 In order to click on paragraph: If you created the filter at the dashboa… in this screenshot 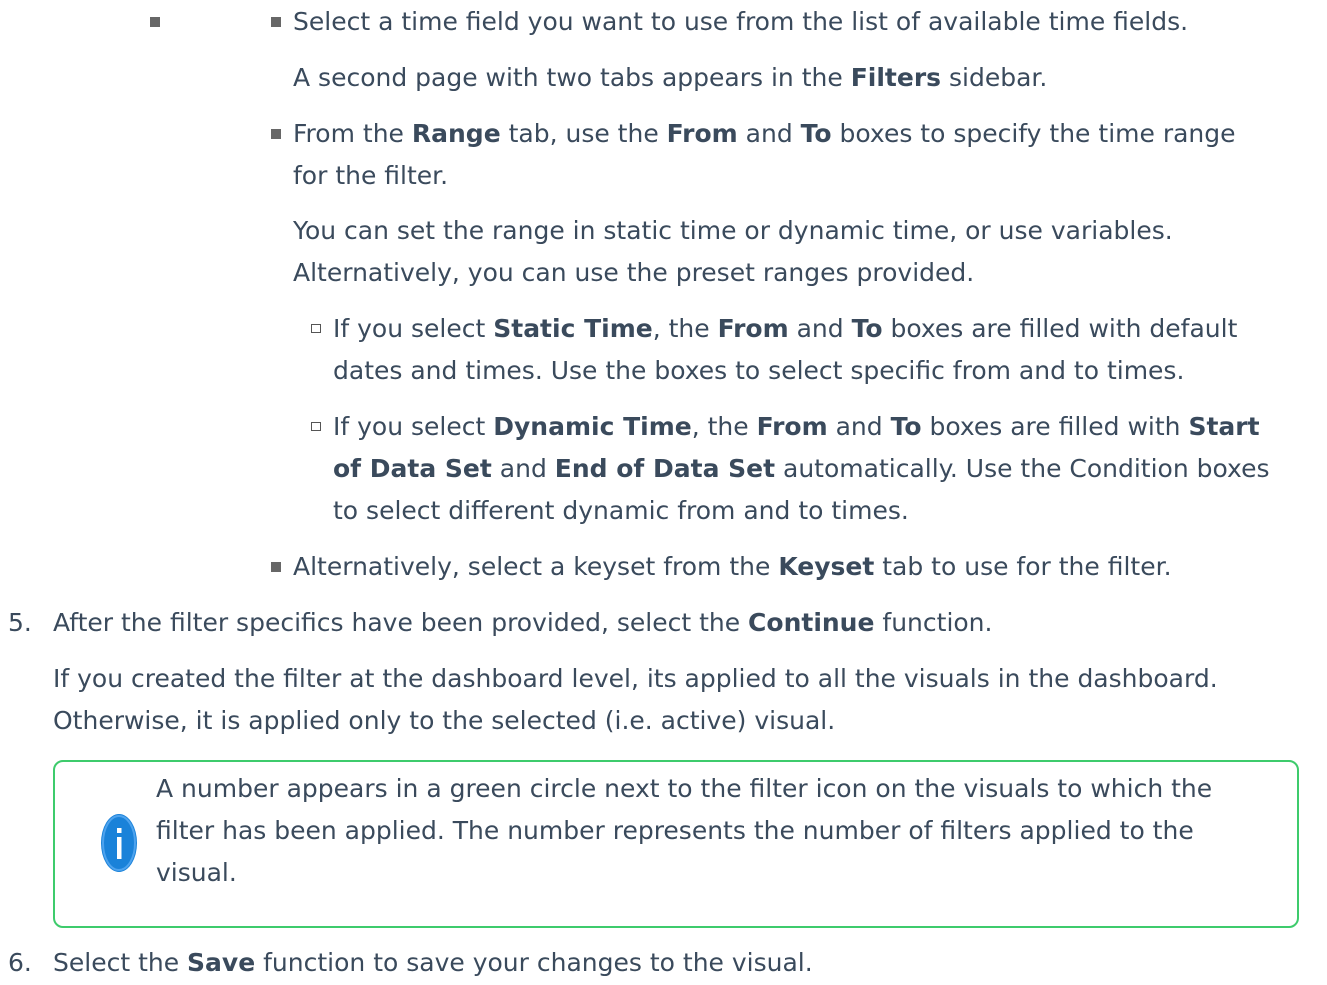, I will do `click(635, 678)`.